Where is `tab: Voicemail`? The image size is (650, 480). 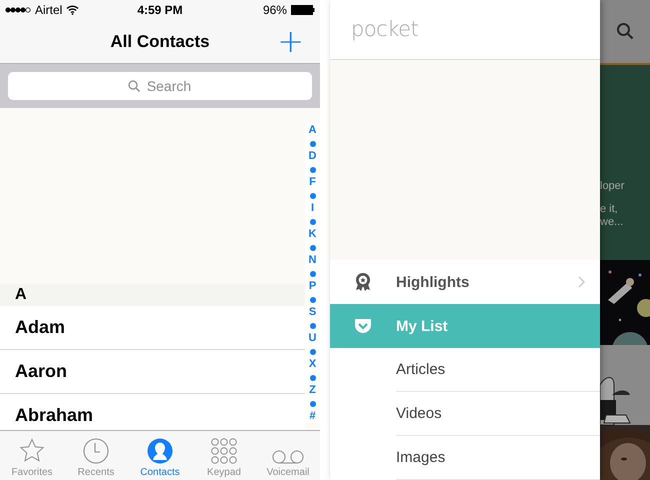
tab: Voicemail is located at coordinates (288, 455).